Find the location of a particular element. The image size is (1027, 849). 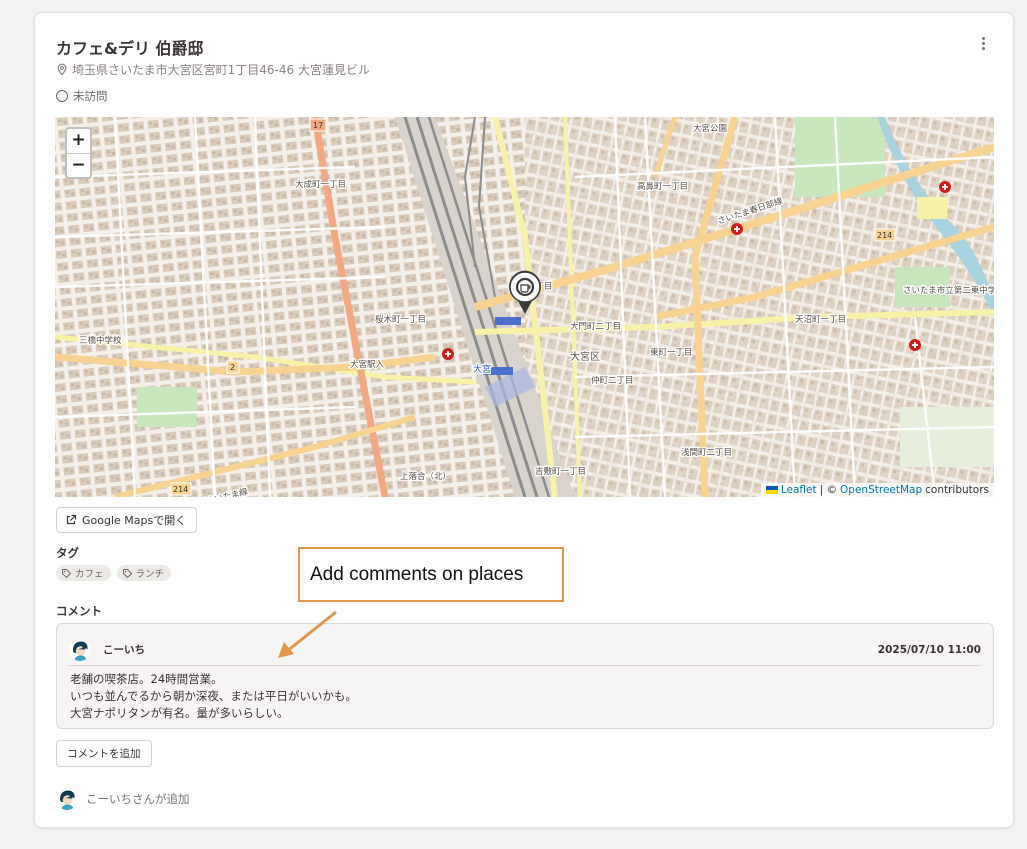

more-vertical-icon is located at coordinates (983, 38).